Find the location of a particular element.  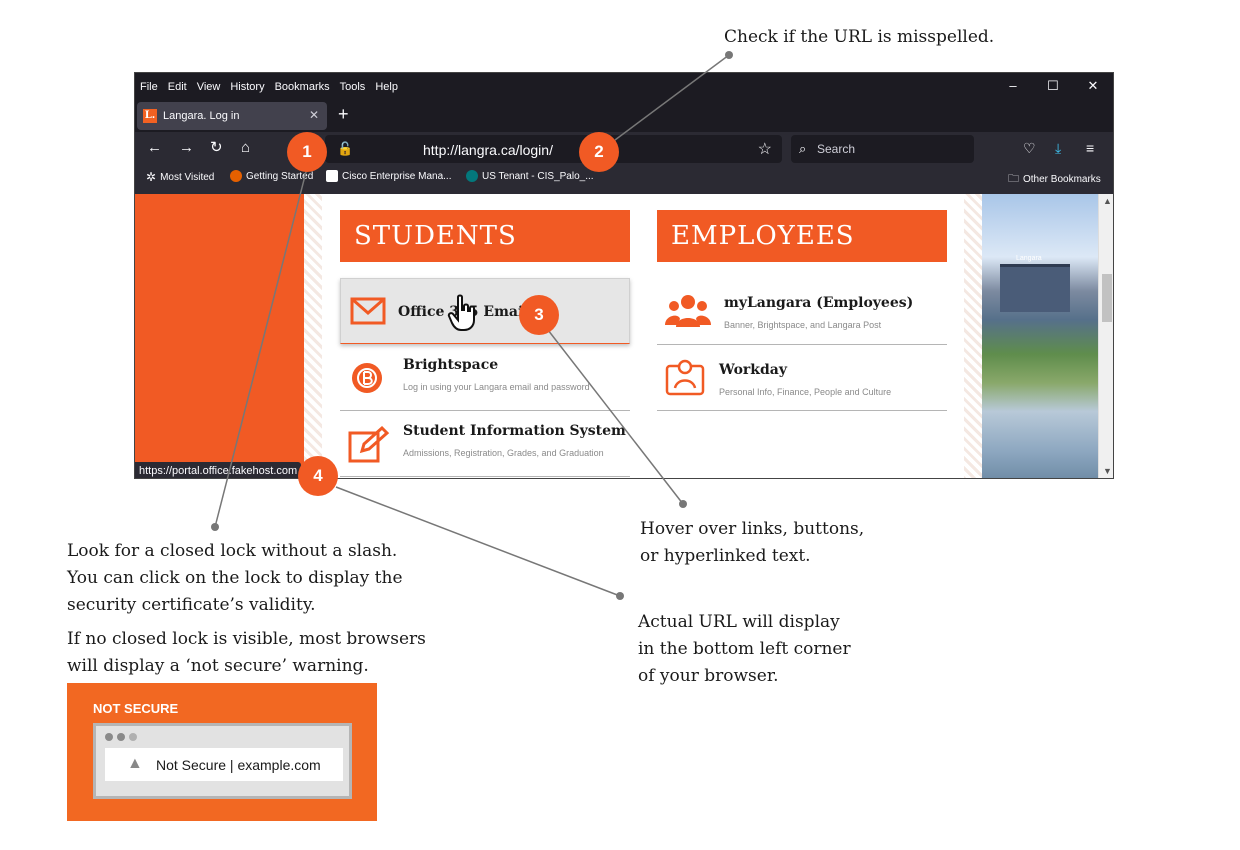

badge-3: 3 is located at coordinates (539, 315).